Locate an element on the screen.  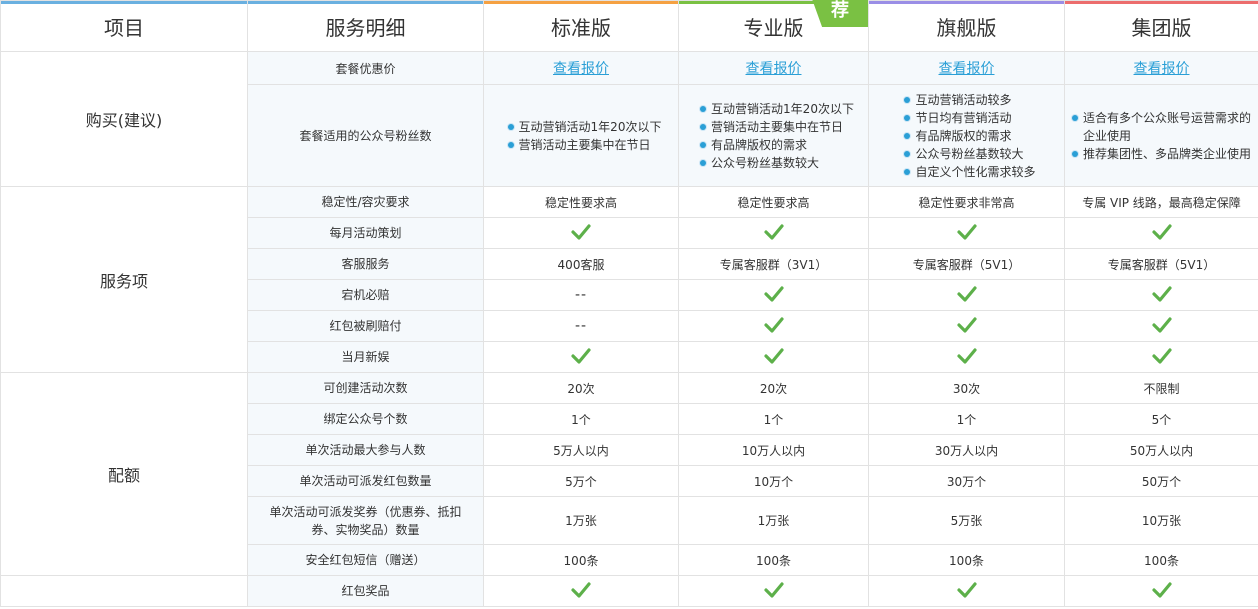
cell-value: 30万个 is located at coordinates (966, 481).